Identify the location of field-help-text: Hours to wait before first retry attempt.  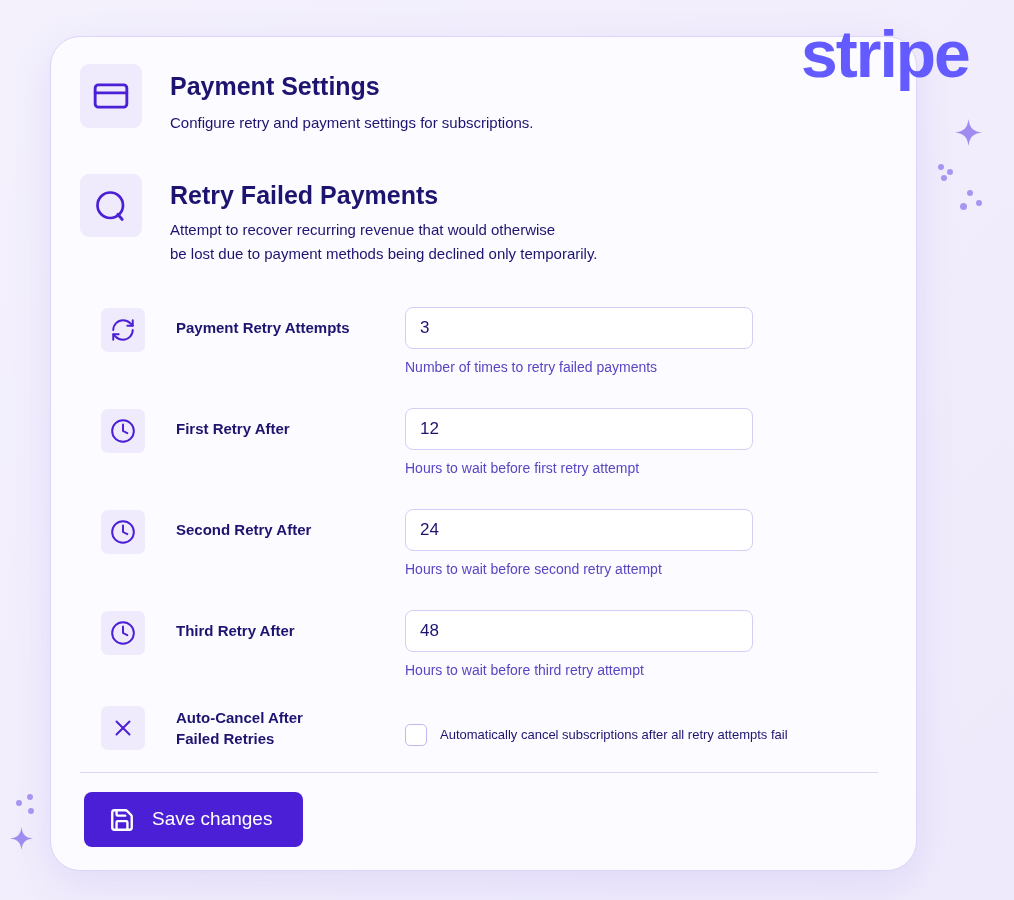
(523, 468).